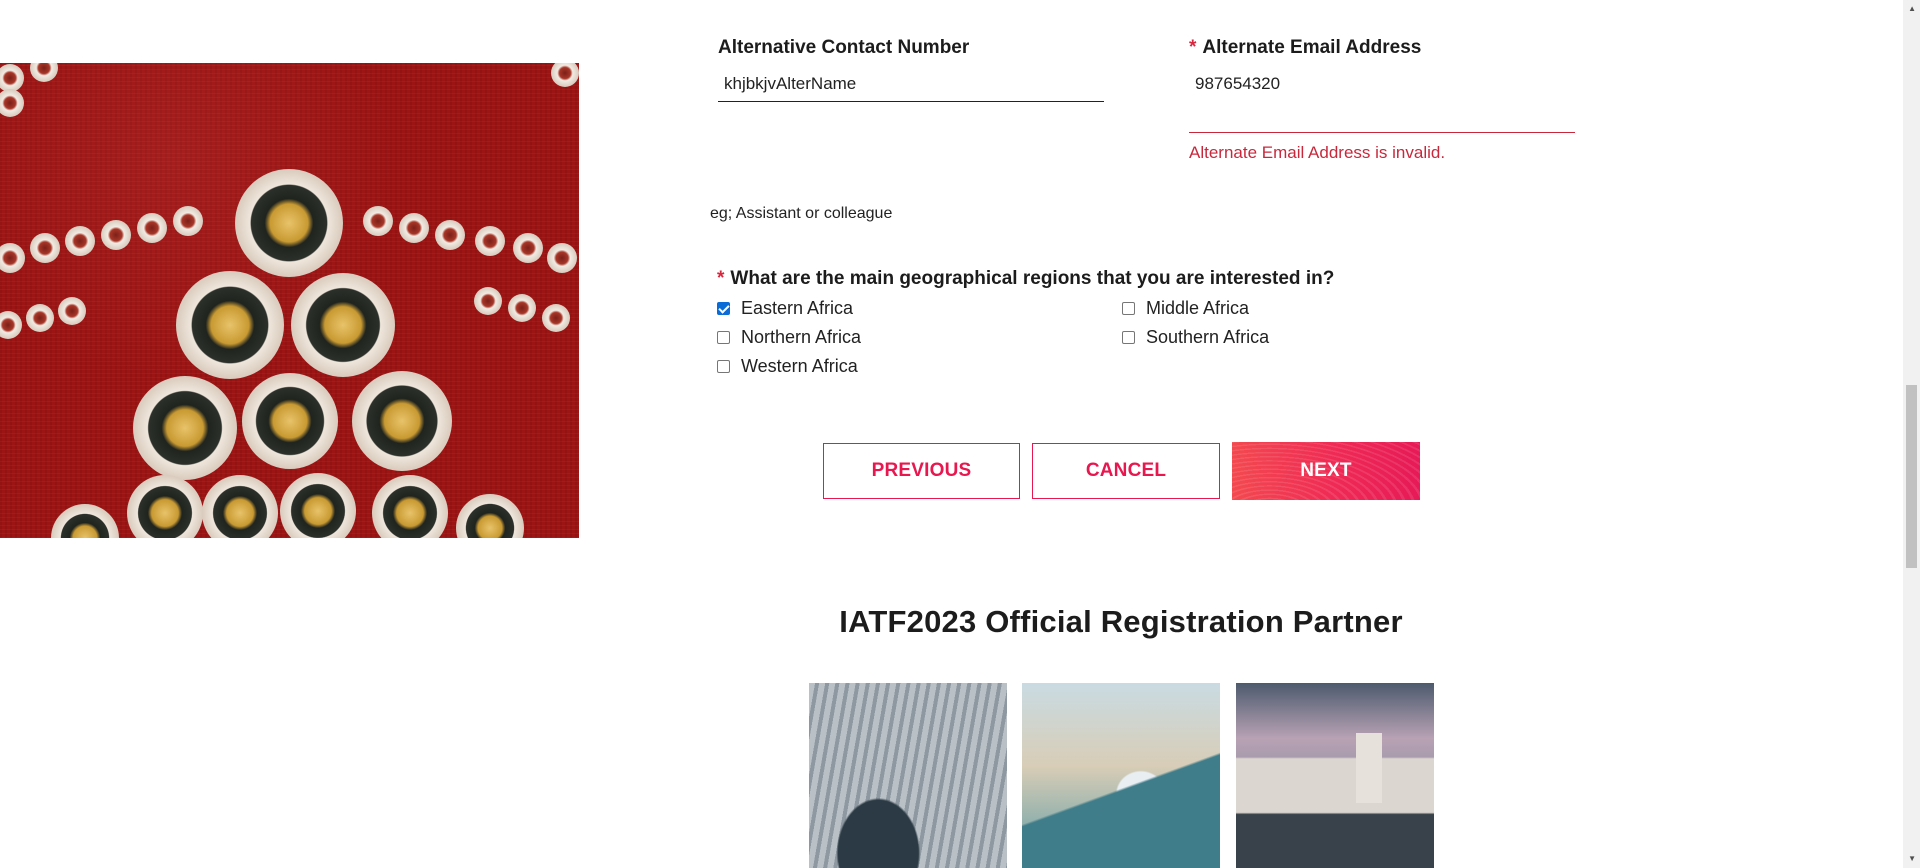 The width and height of the screenshot is (1920, 868). What do you see at coordinates (799, 366) in the screenshot?
I see `region-option-label: Western Africa` at bounding box center [799, 366].